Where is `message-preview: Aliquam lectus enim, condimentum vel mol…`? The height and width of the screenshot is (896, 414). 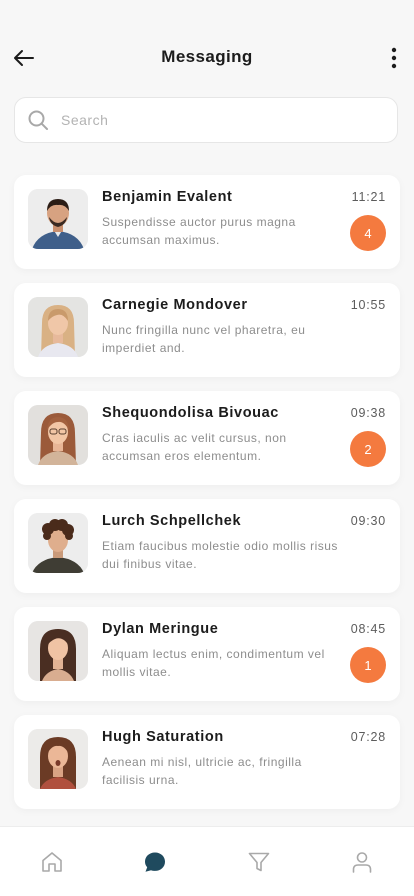
message-preview: Aliquam lectus enim, condimentum vel mol… is located at coordinates (213, 663).